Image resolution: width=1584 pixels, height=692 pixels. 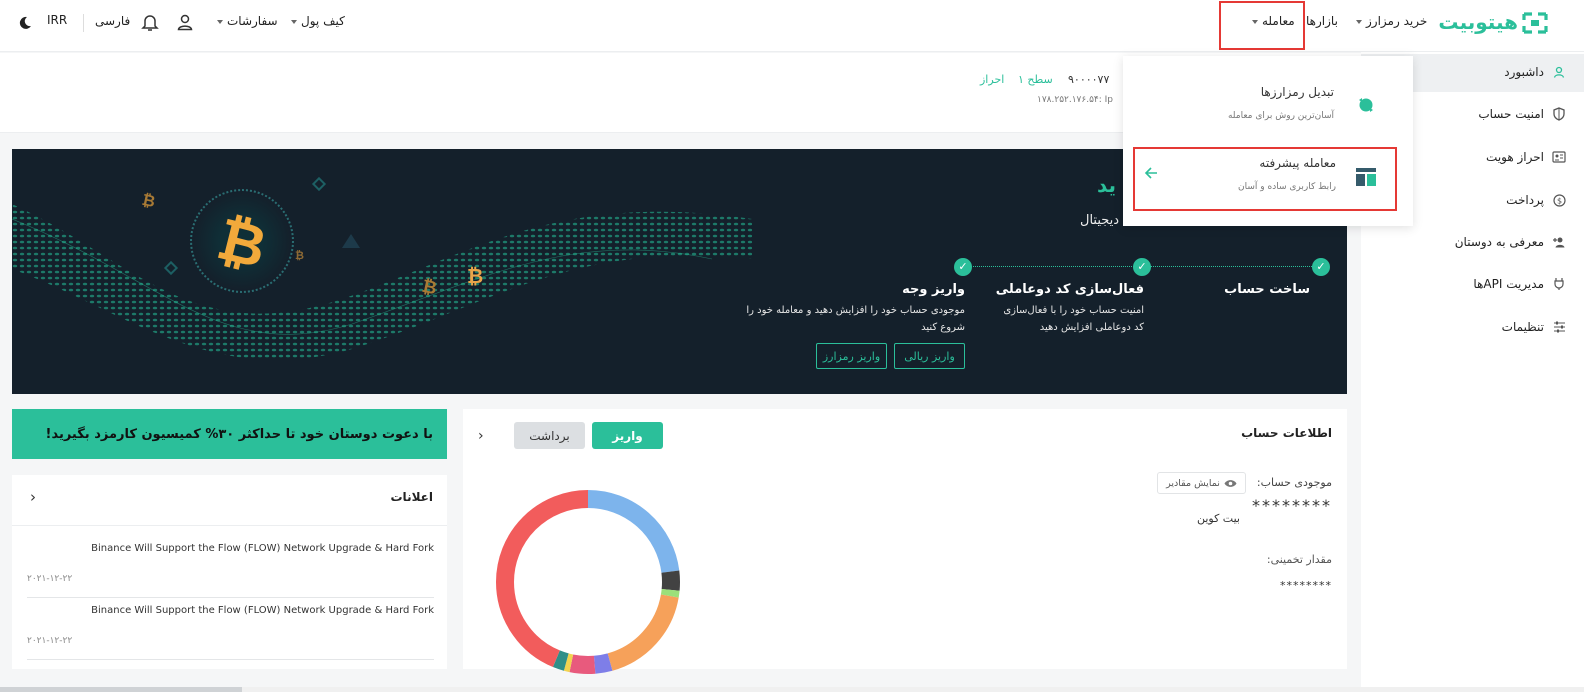 I want to click on sidebar-item-label: داشبورد, so click(x=1524, y=72).